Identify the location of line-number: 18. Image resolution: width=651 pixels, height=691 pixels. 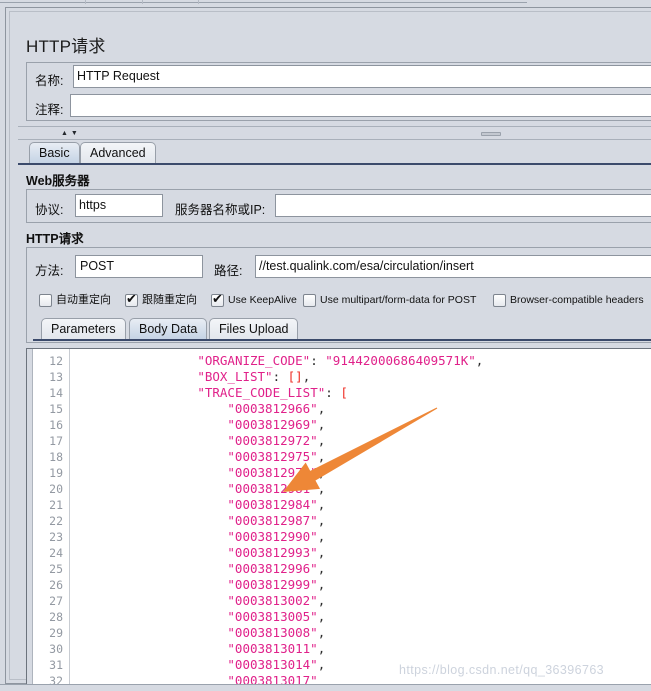
(56, 457).